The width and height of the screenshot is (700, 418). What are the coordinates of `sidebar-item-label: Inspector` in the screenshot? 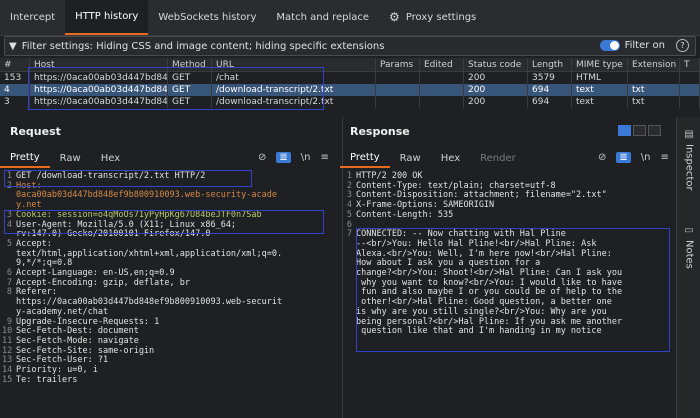 It's located at (689, 167).